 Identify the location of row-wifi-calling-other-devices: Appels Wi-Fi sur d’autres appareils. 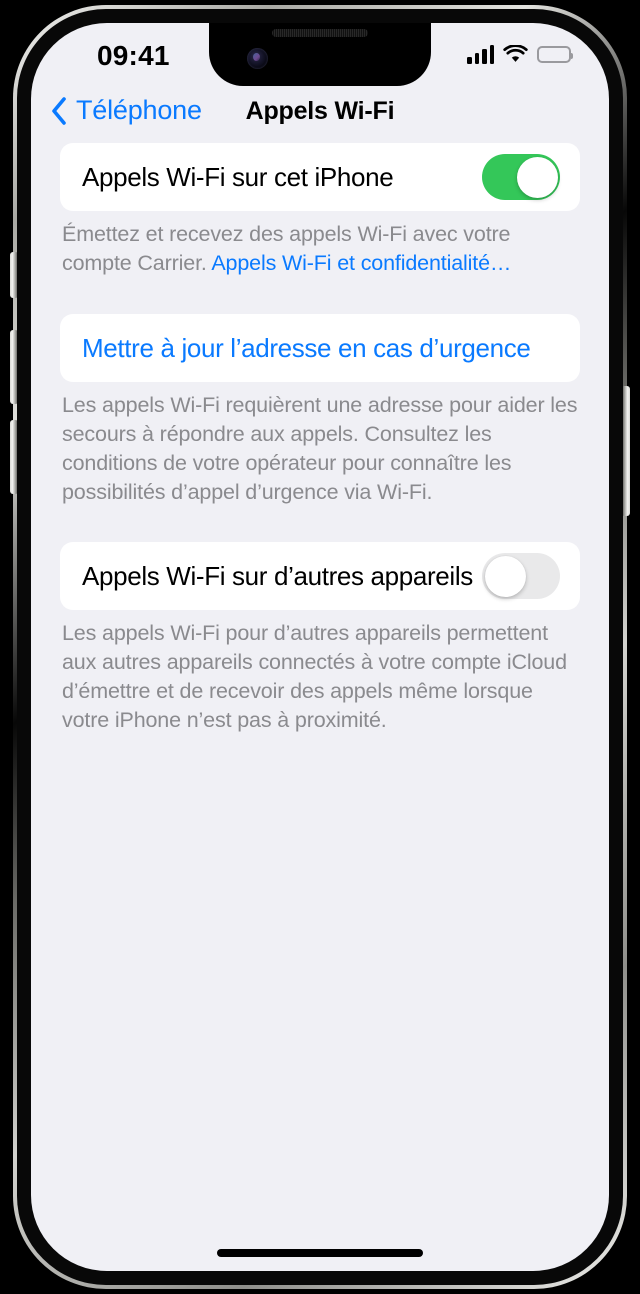
(320, 576).